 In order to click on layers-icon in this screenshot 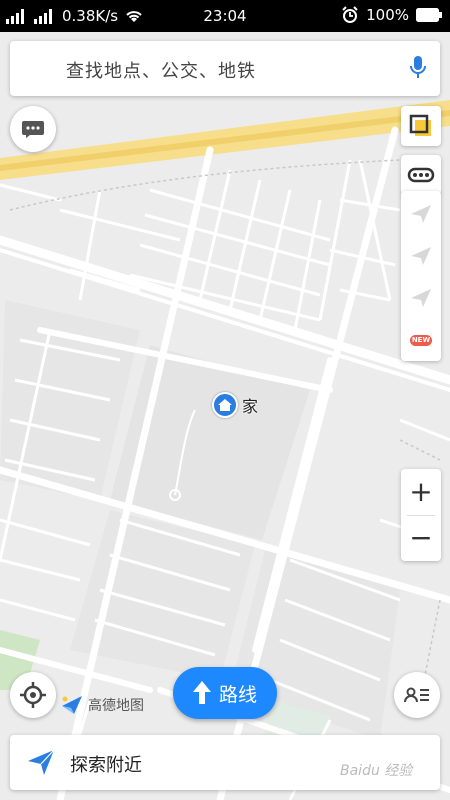, I will do `click(420, 125)`.